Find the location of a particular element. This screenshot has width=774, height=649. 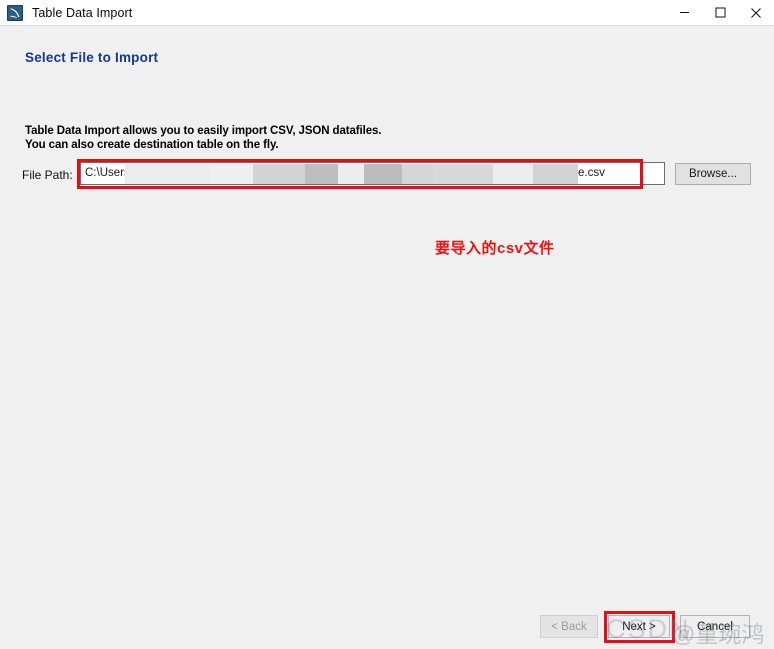

back-button: < Back is located at coordinates (569, 626).